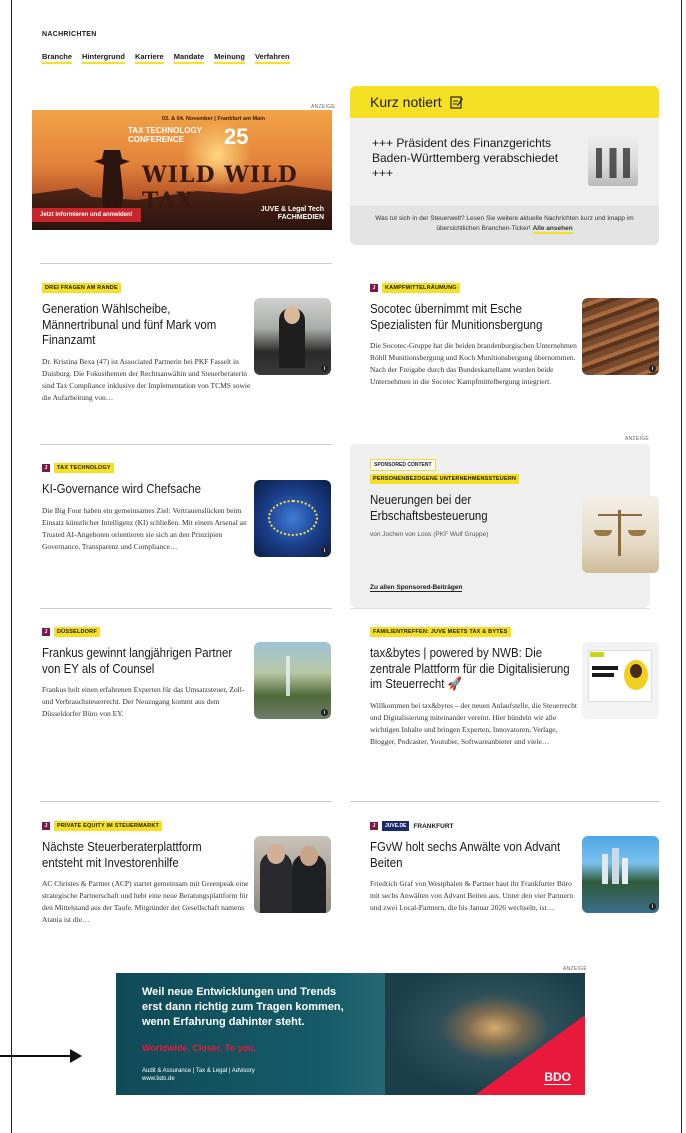  Describe the element at coordinates (440, 632) in the screenshot. I see `article-tag: FAMILIENTREFFEN: JUVE MEETS TAX & BYTES` at that location.